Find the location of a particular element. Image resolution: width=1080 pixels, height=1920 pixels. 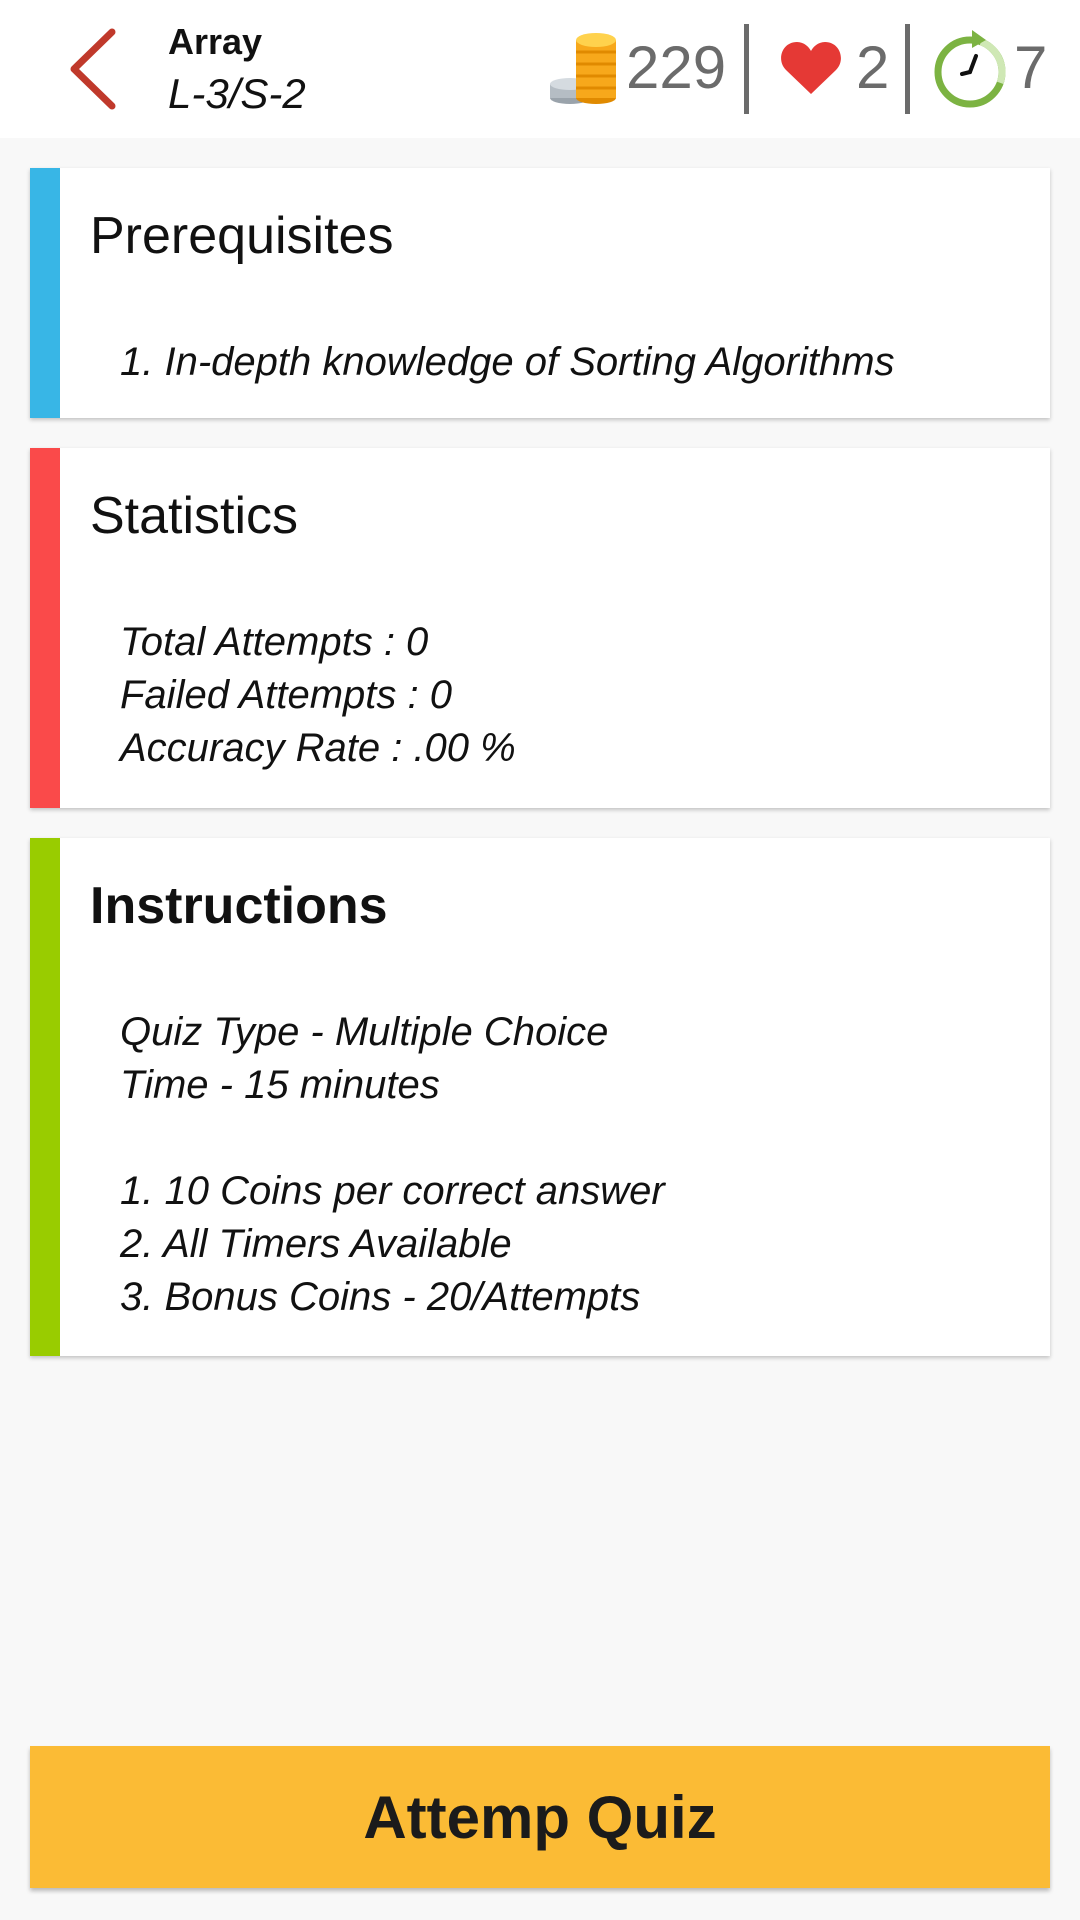

timer-icon is located at coordinates (970, 69).